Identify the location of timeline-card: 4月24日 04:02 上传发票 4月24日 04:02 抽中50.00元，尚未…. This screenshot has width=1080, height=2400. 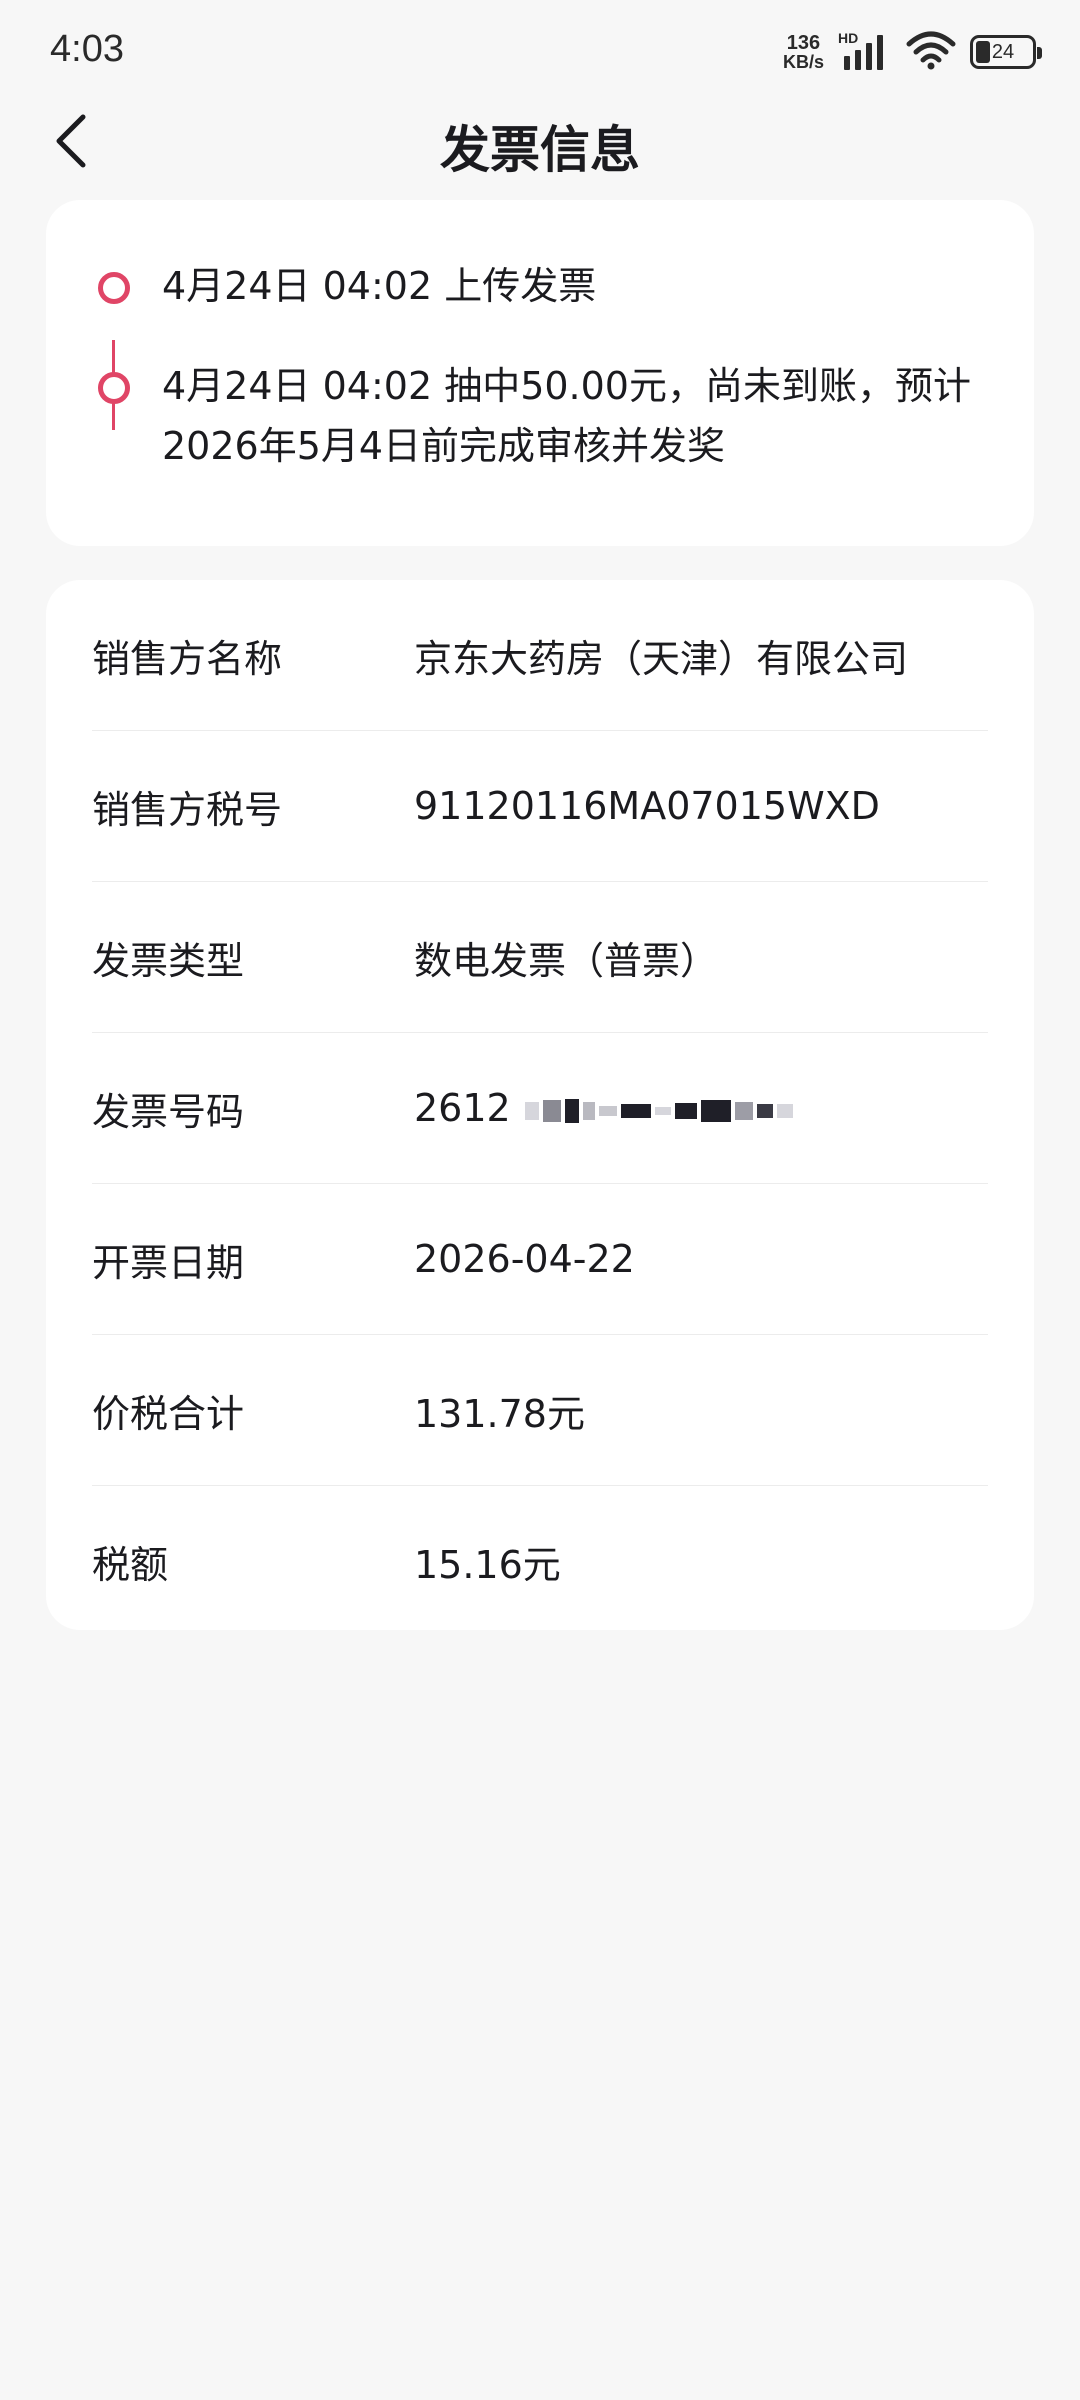
(540, 373).